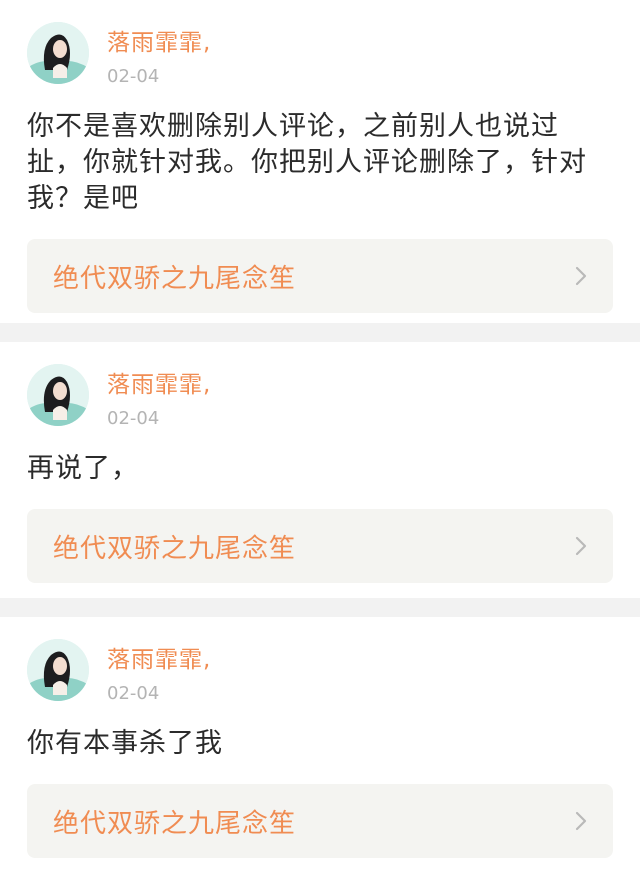  I want to click on comment-text: 你有本事杀了我, so click(125, 743).